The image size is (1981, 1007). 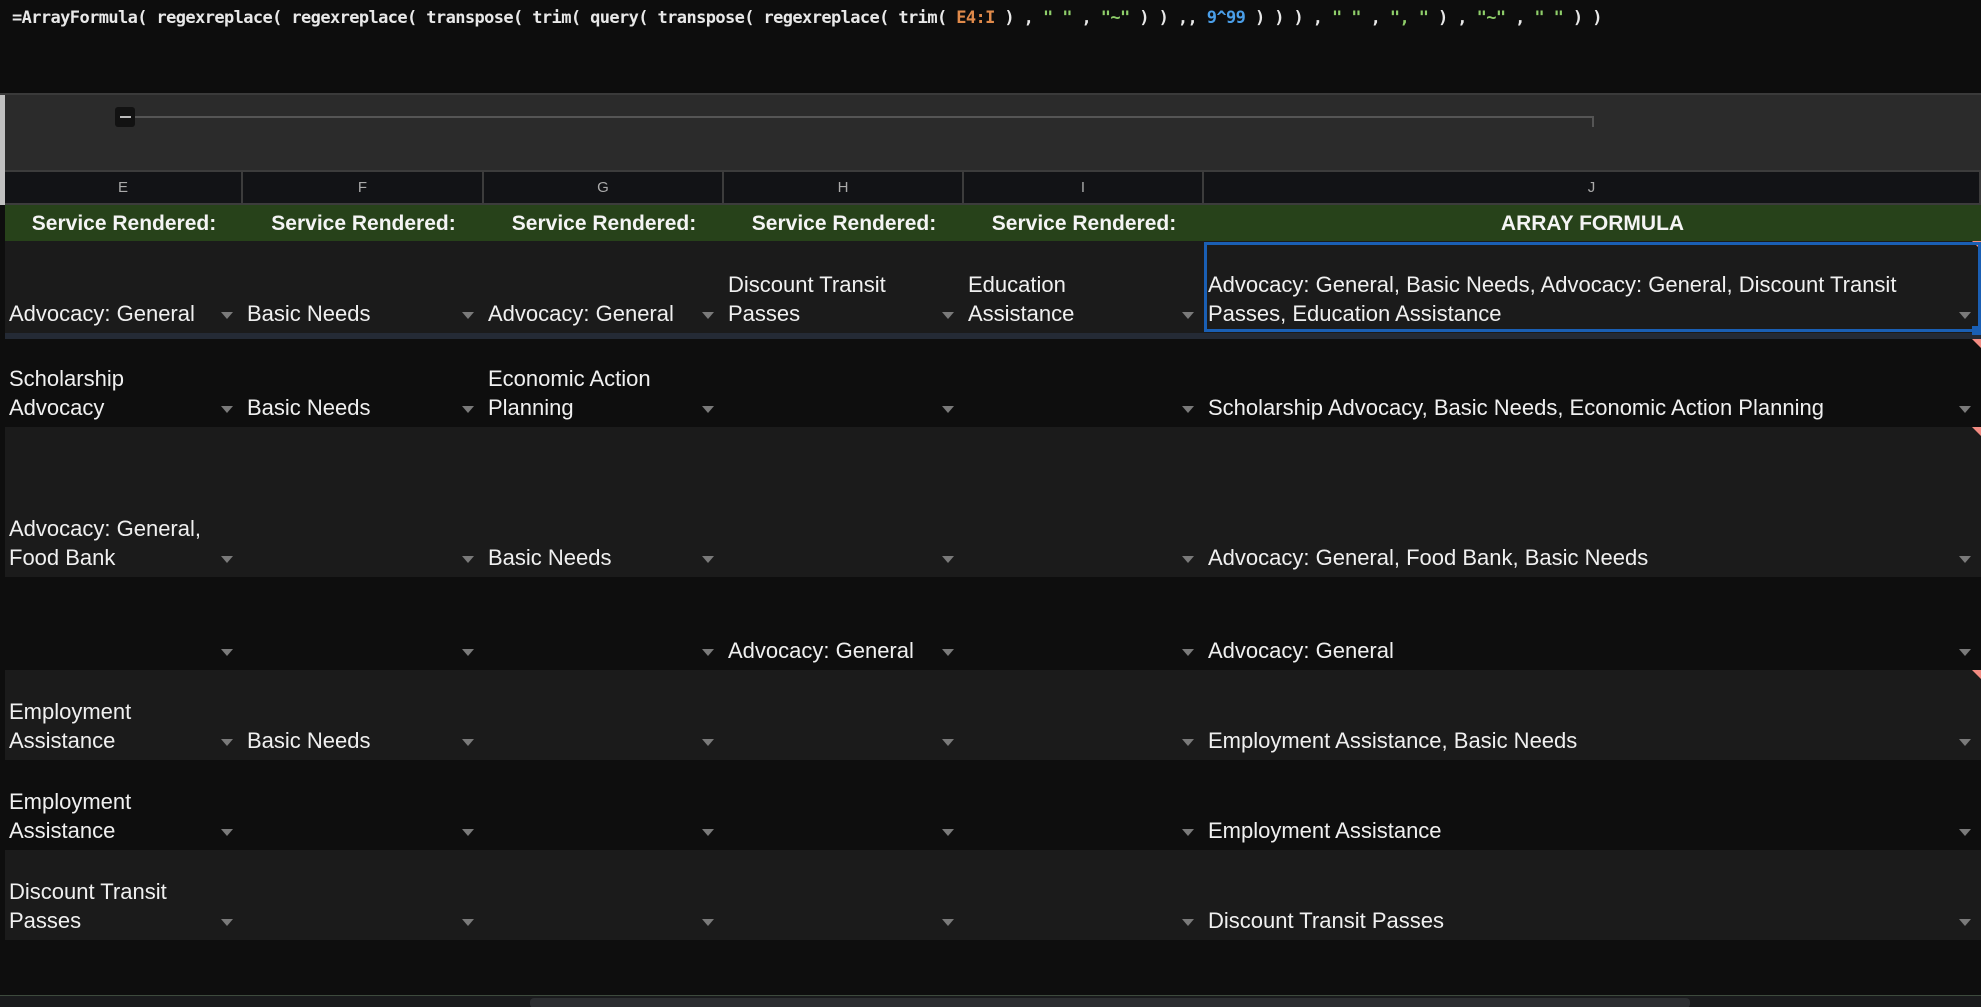 What do you see at coordinates (1592, 805) in the screenshot?
I see `cell-j-dropdown: Employment Assistance` at bounding box center [1592, 805].